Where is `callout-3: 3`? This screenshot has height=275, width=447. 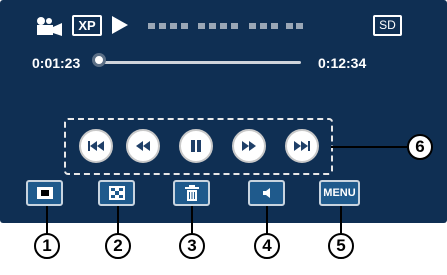
callout-3: 3 is located at coordinates (192, 246).